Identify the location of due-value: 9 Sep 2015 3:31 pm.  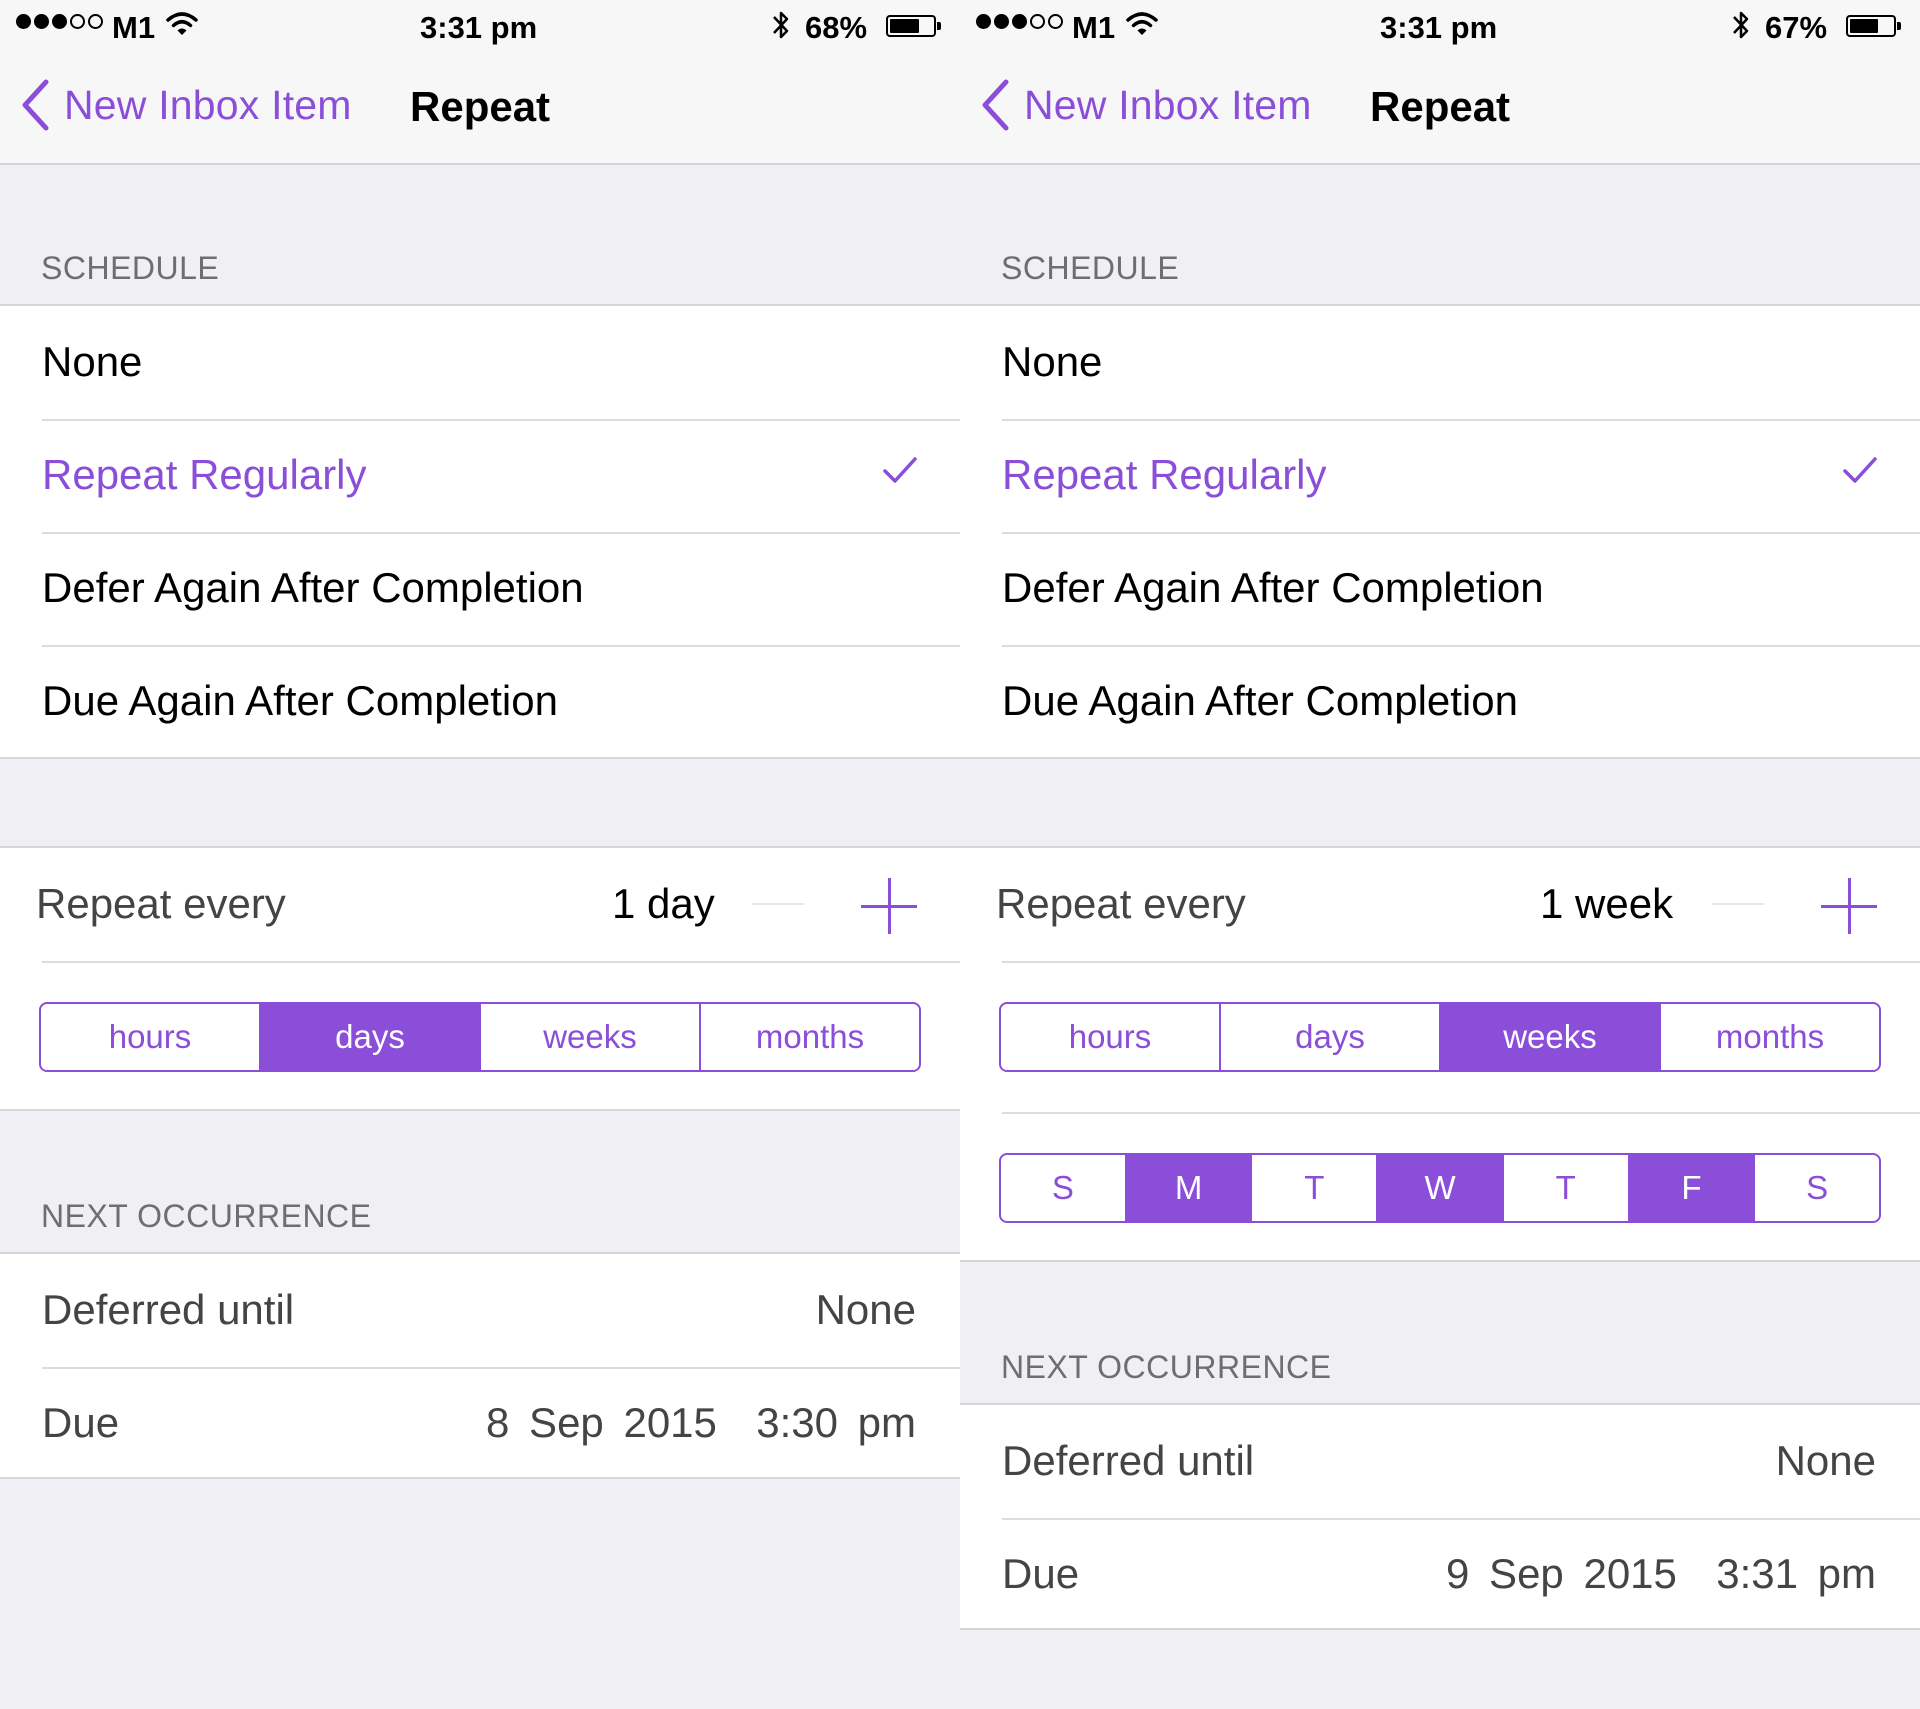
(1661, 1573).